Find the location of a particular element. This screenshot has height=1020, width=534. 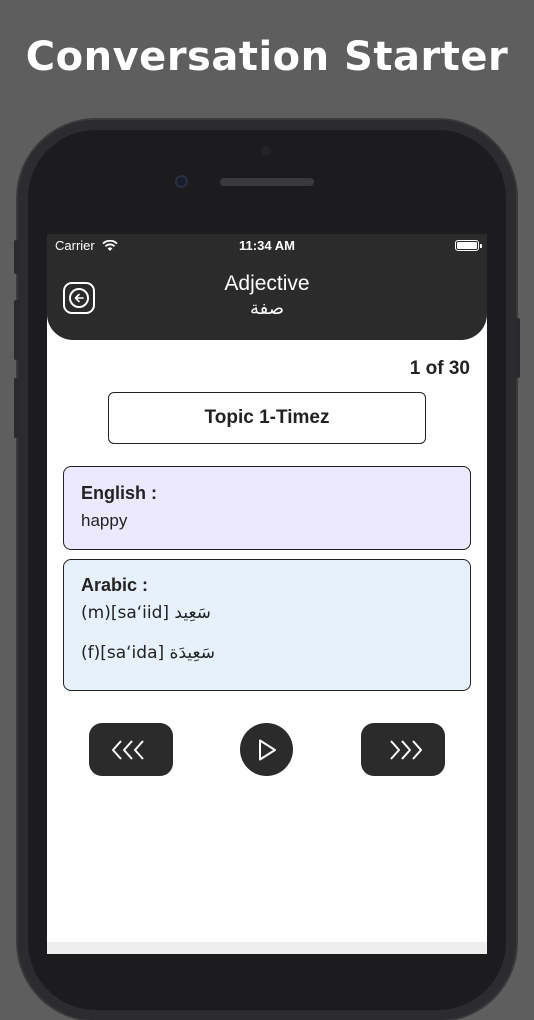

progress-counter: 1 of 30 is located at coordinates (439, 368).